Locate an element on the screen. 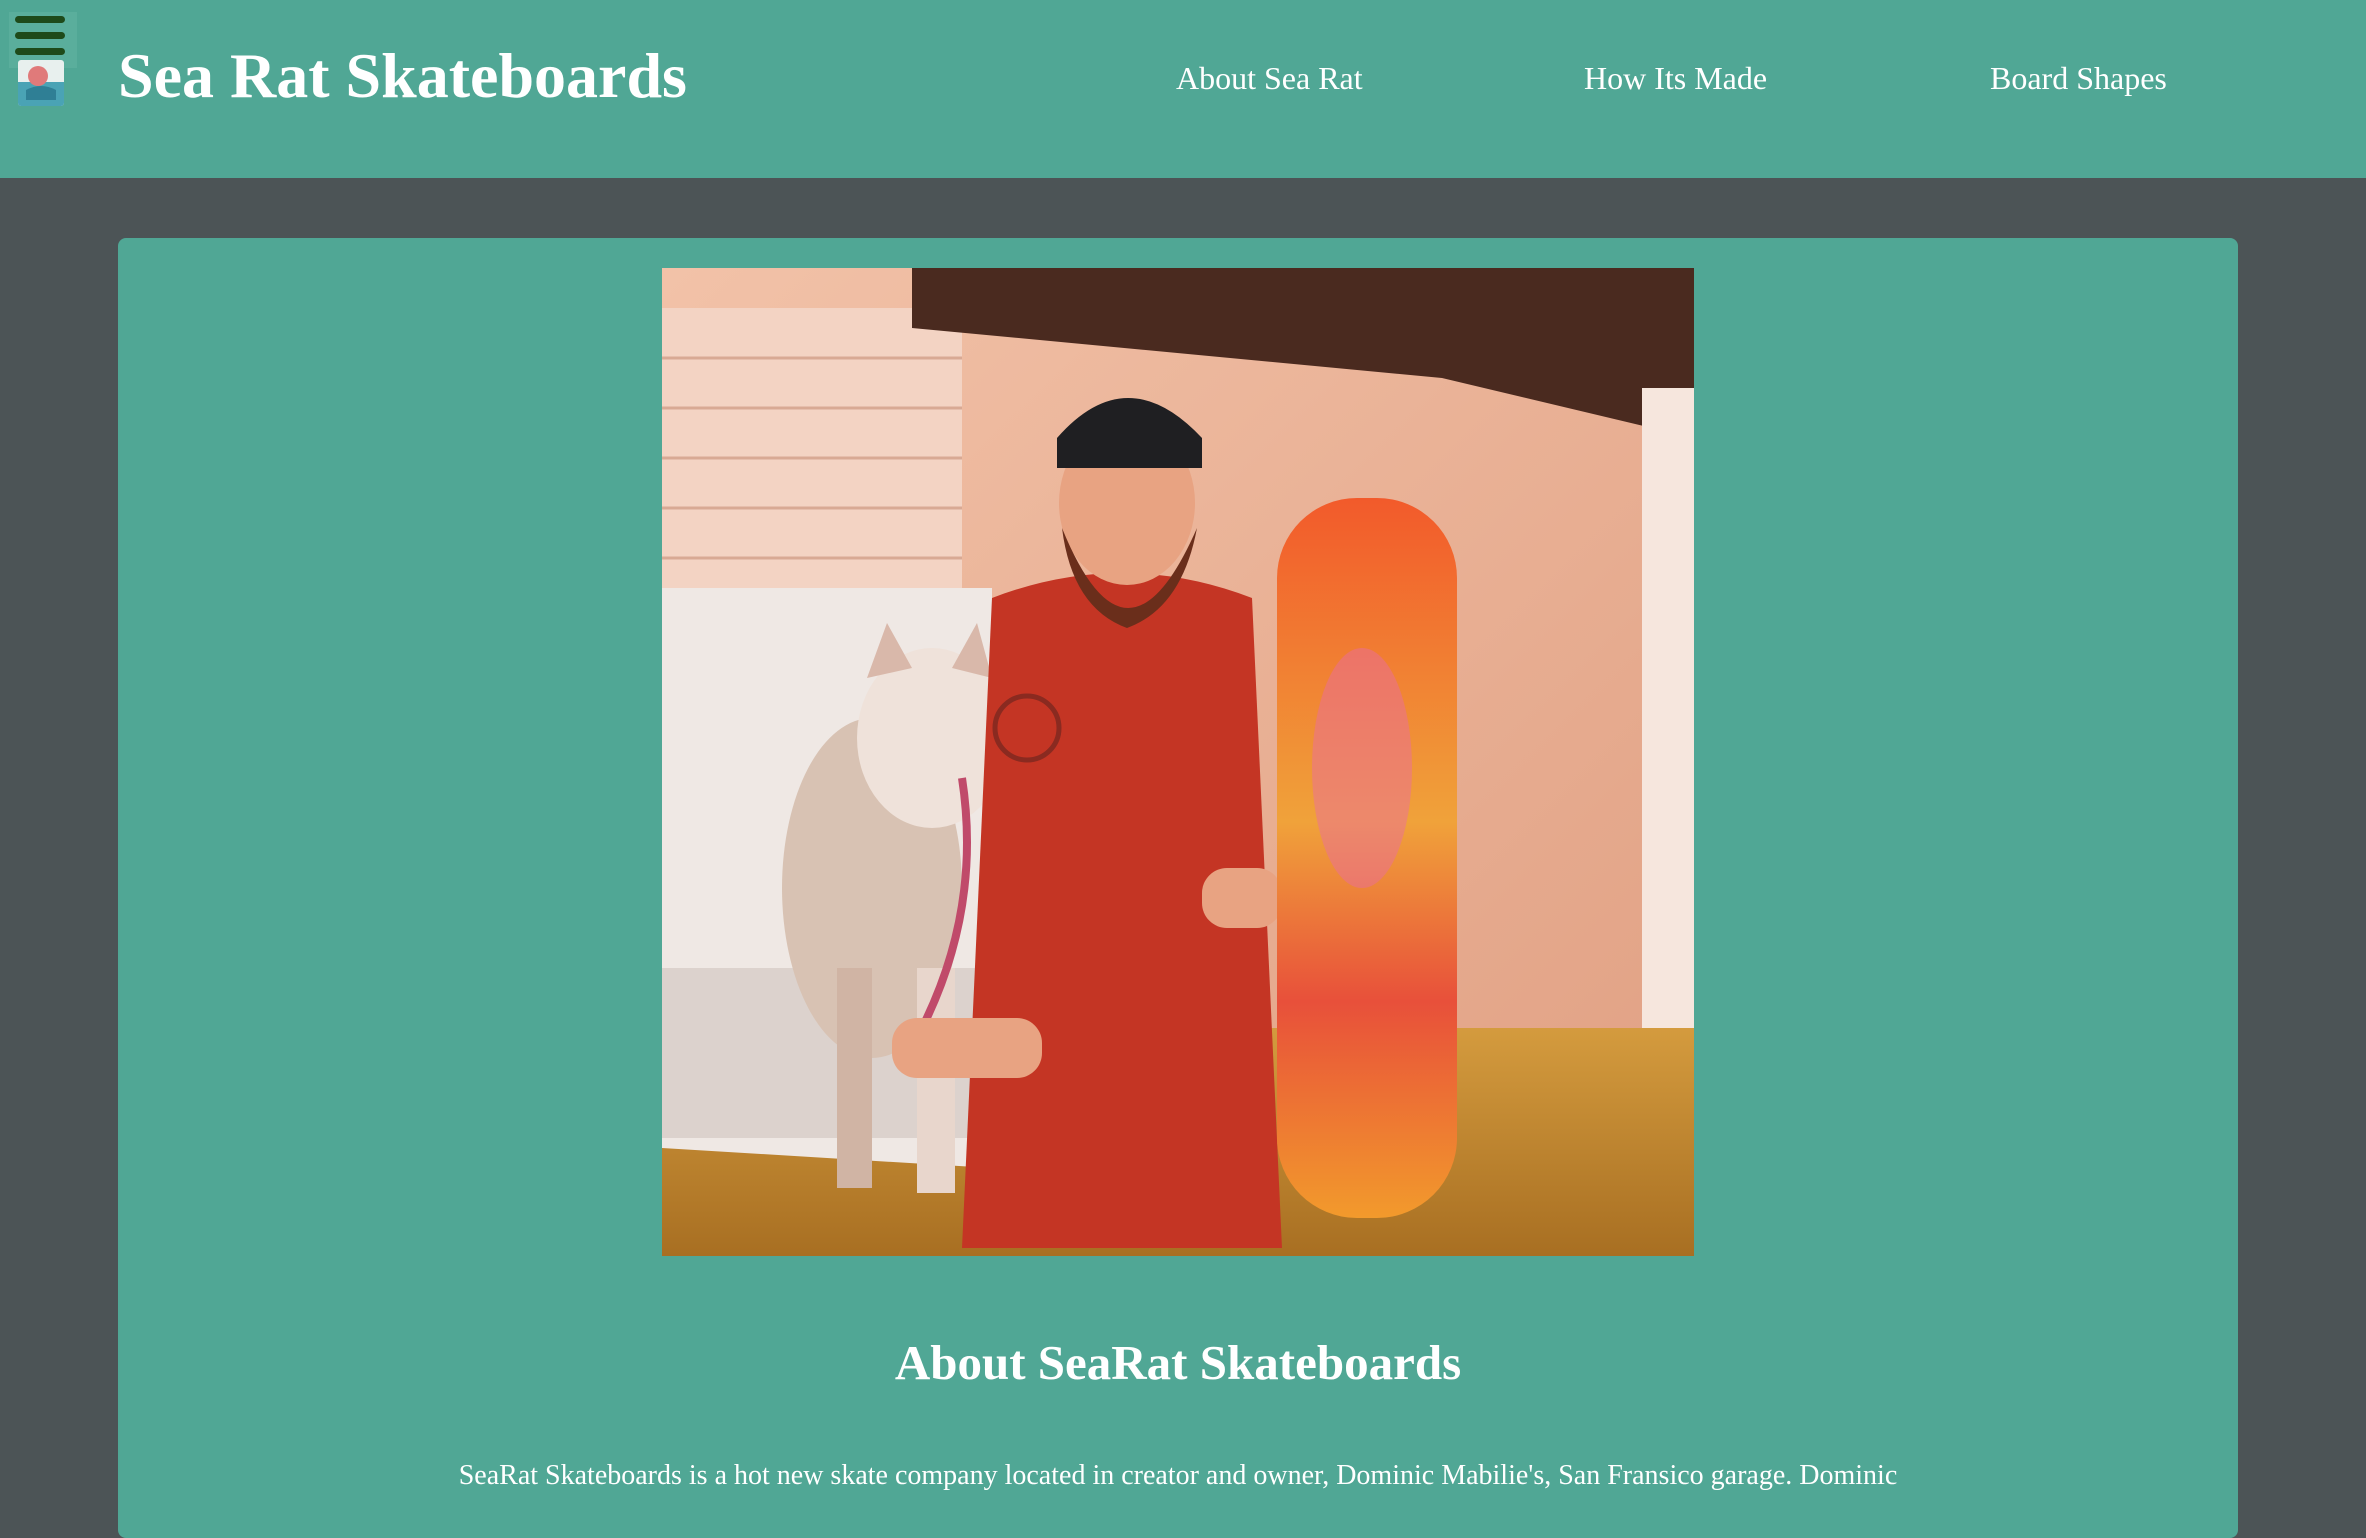 The image size is (2366, 1538). nav-item-how-its-made: How Its Made is located at coordinates (1675, 78).